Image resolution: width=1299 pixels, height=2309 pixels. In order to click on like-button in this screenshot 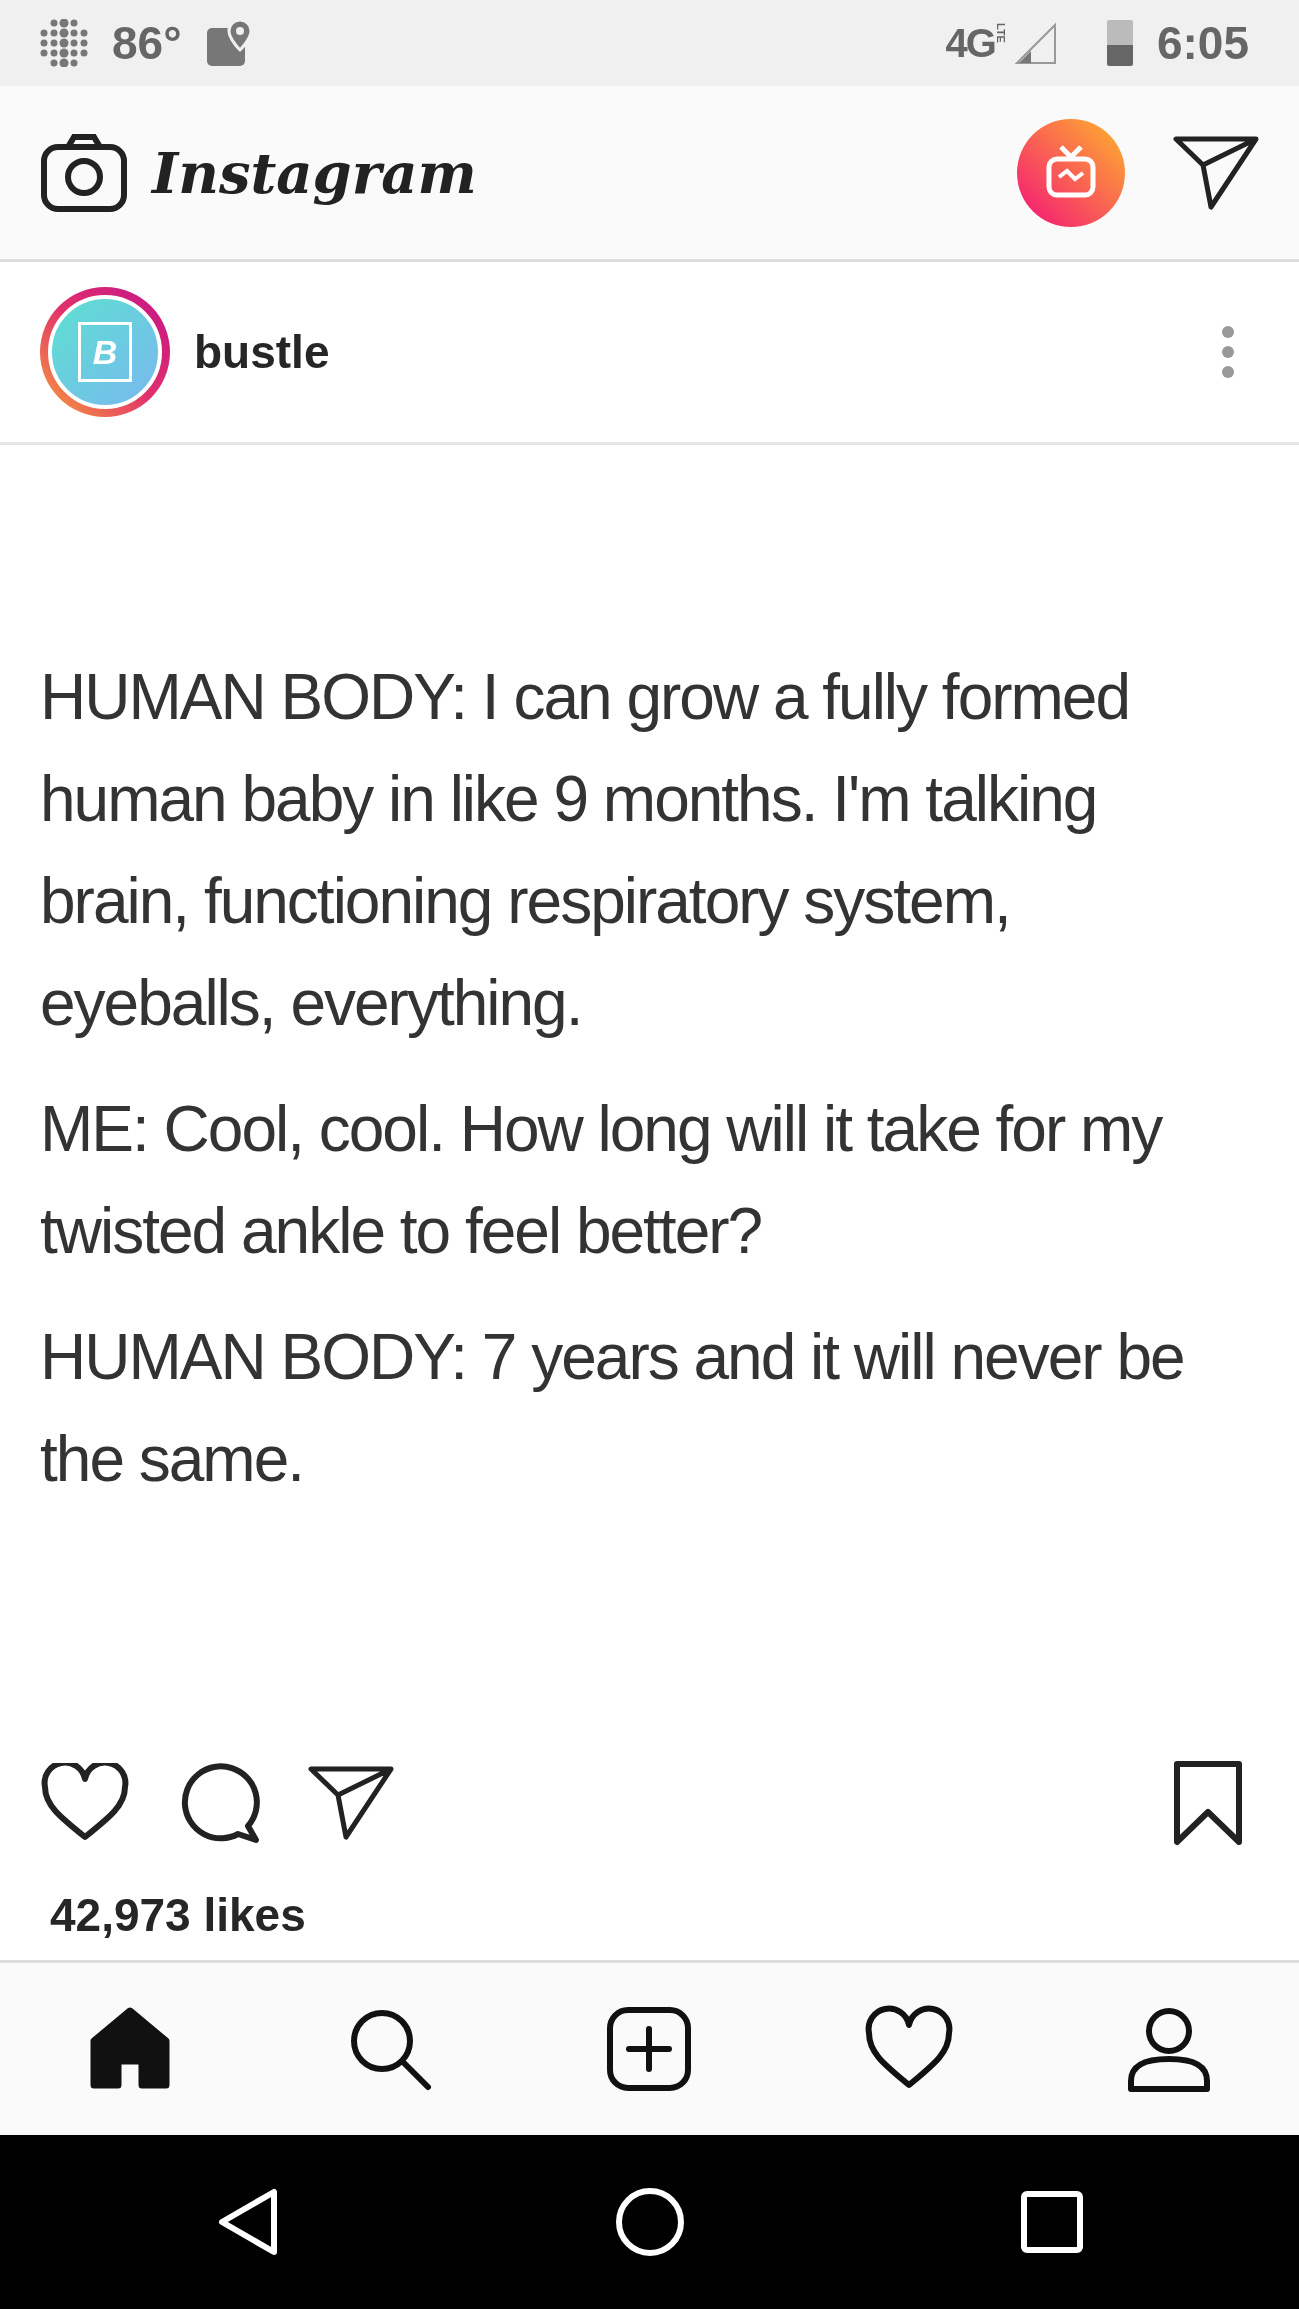, I will do `click(85, 1802)`.